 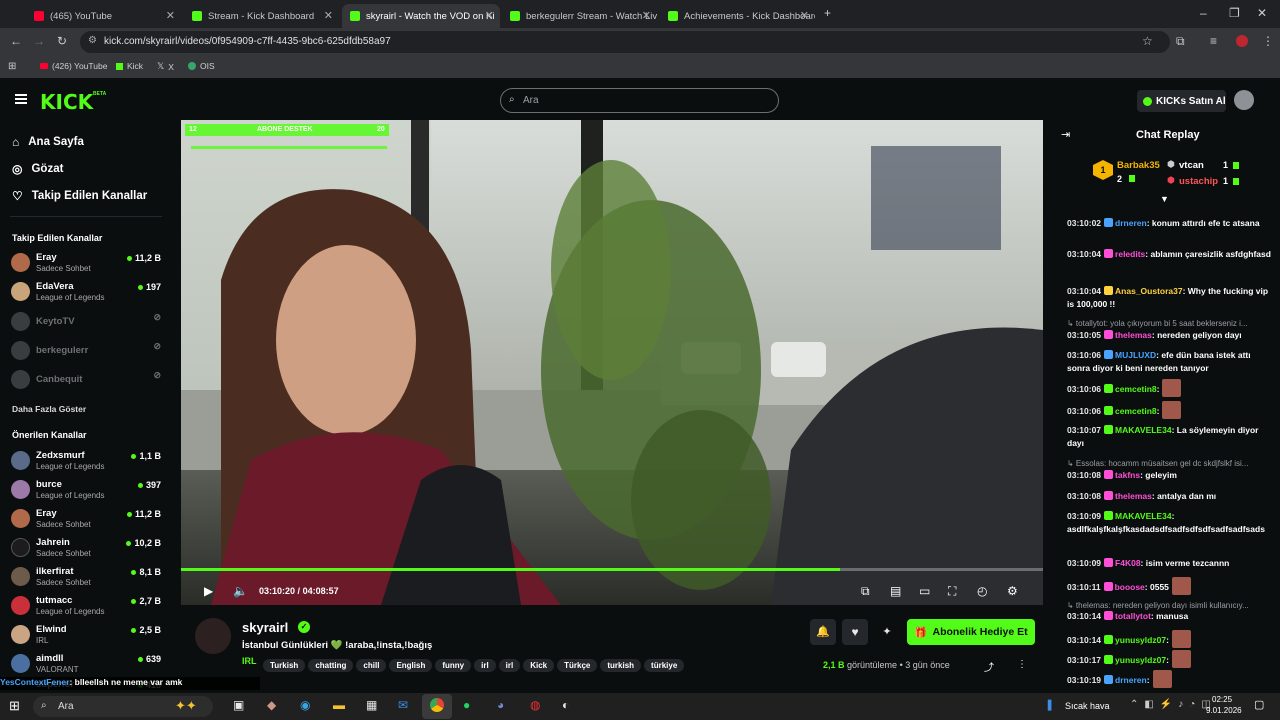 I want to click on chat-message: 03:10:08 takfns: geleyim, so click(x=1169, y=475).